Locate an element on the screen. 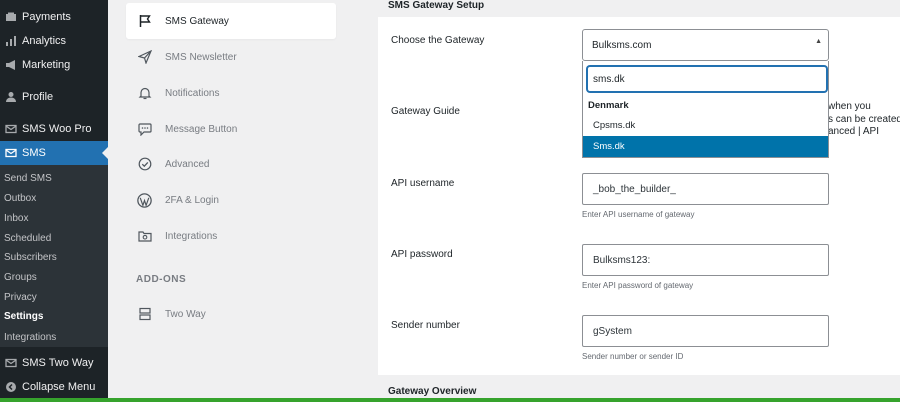 Image resolution: width=900 pixels, height=402 pixels. sender-number-label: Sender number is located at coordinates (425, 325).